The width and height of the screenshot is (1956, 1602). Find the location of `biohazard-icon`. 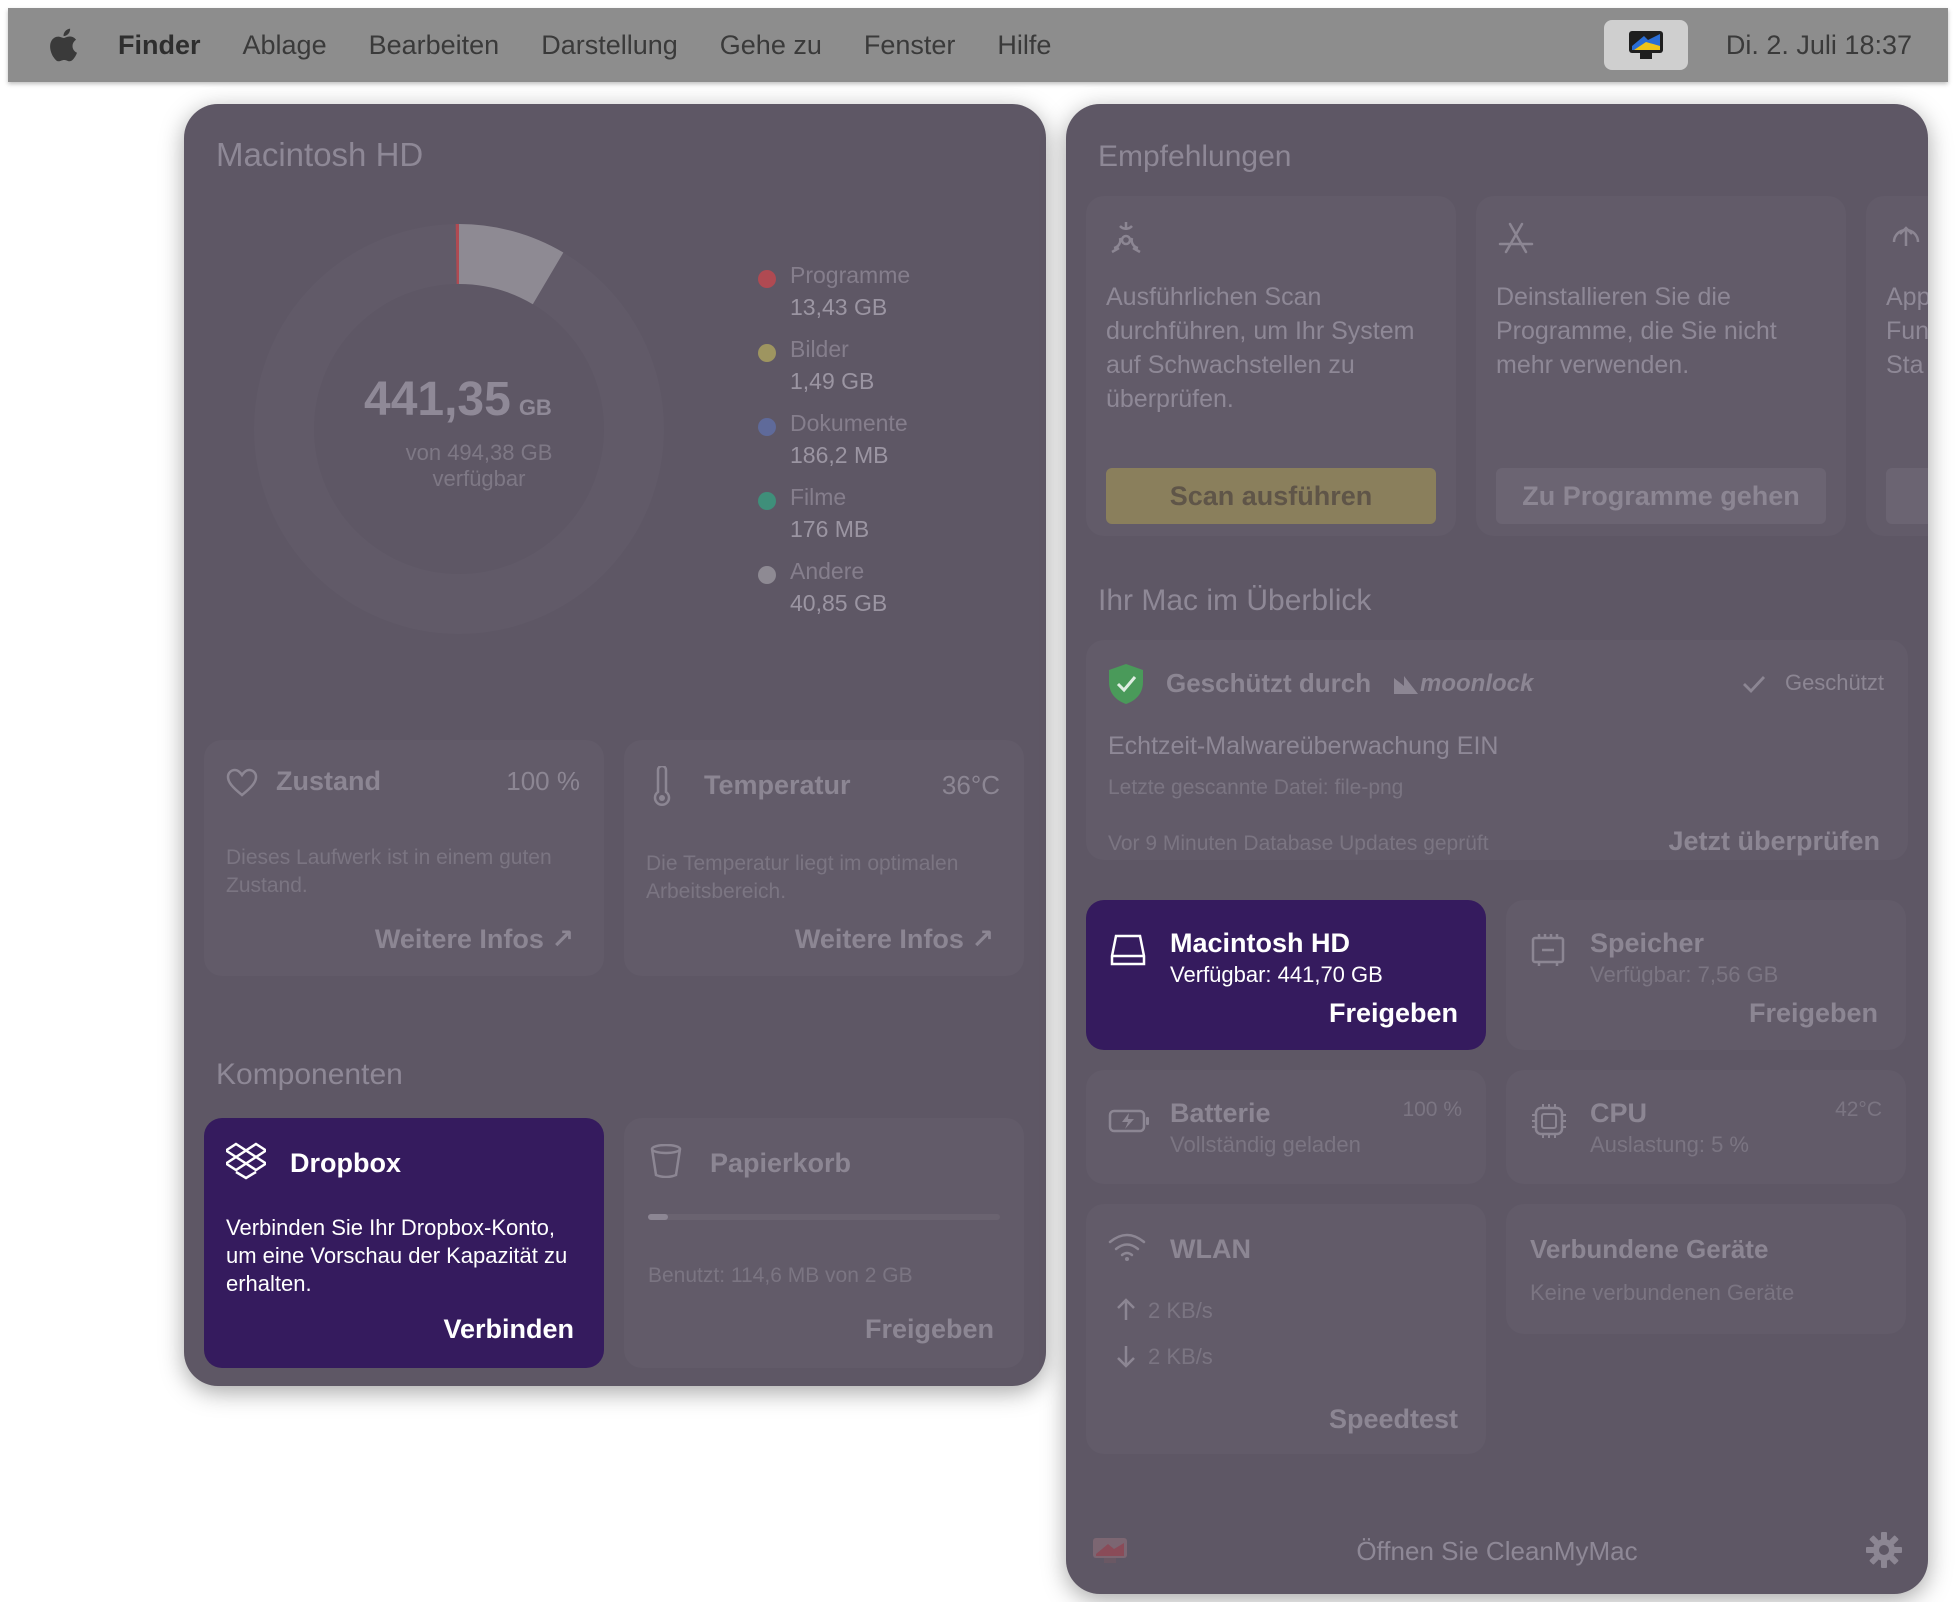

biohazard-icon is located at coordinates (1126, 238).